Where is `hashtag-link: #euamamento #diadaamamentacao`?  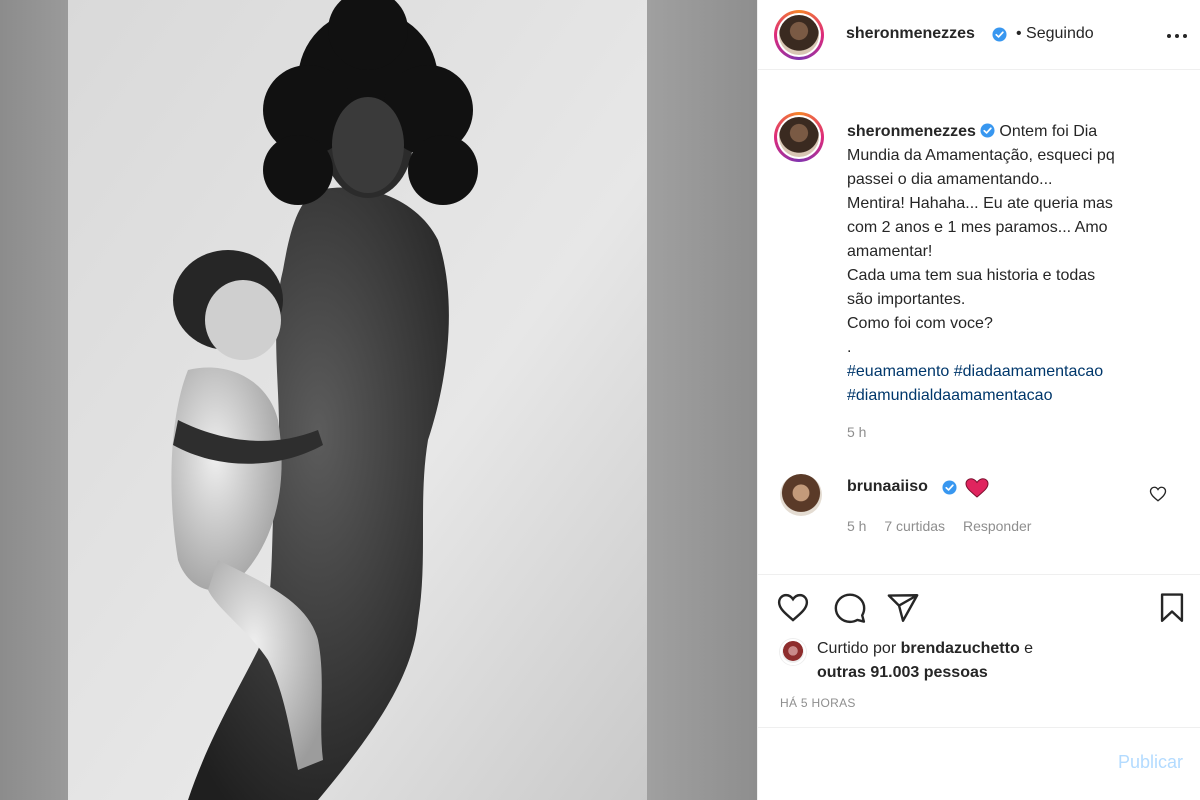 hashtag-link: #euamamento #diadaamamentacao is located at coordinates (1012, 372).